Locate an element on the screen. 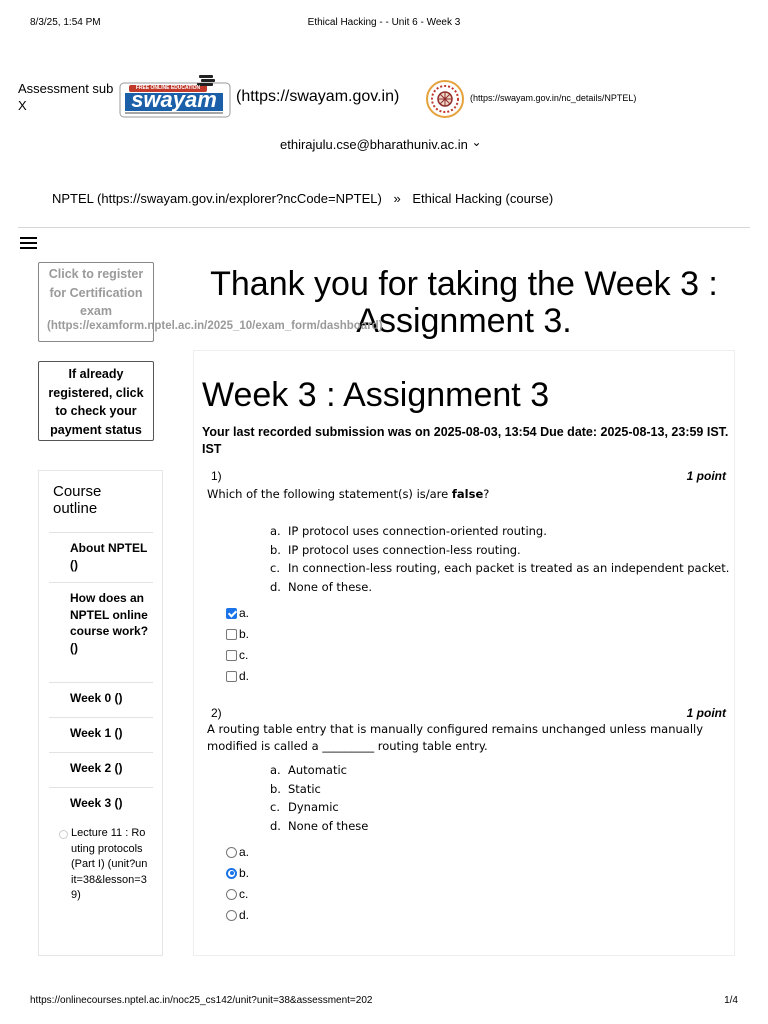 This screenshot has width=768, height=1024. option-row: a. Automatic is located at coordinates (420, 770).